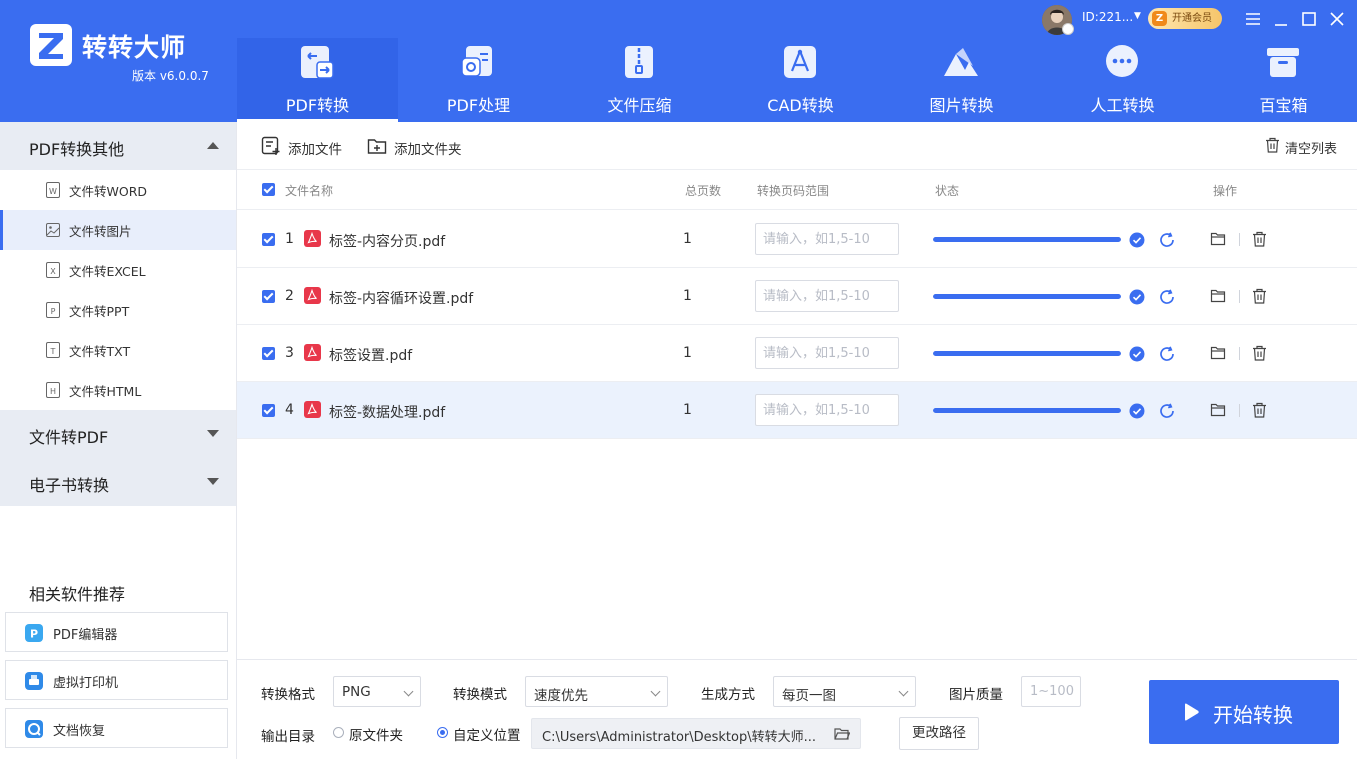 This screenshot has width=1357, height=759. I want to click on radio-custom-label: 自定义位置, so click(487, 736).